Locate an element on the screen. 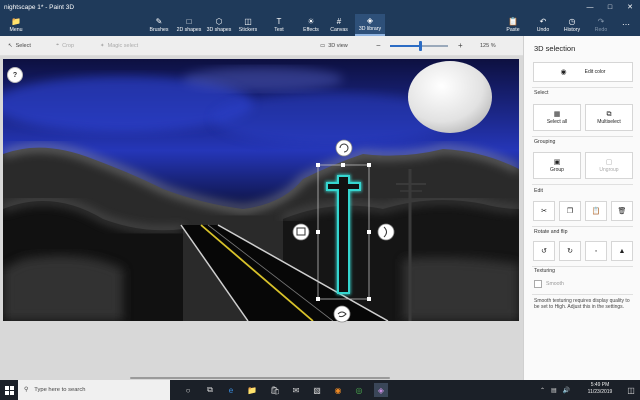 The height and width of the screenshot is (400, 640). group-label: Group is located at coordinates (557, 170).